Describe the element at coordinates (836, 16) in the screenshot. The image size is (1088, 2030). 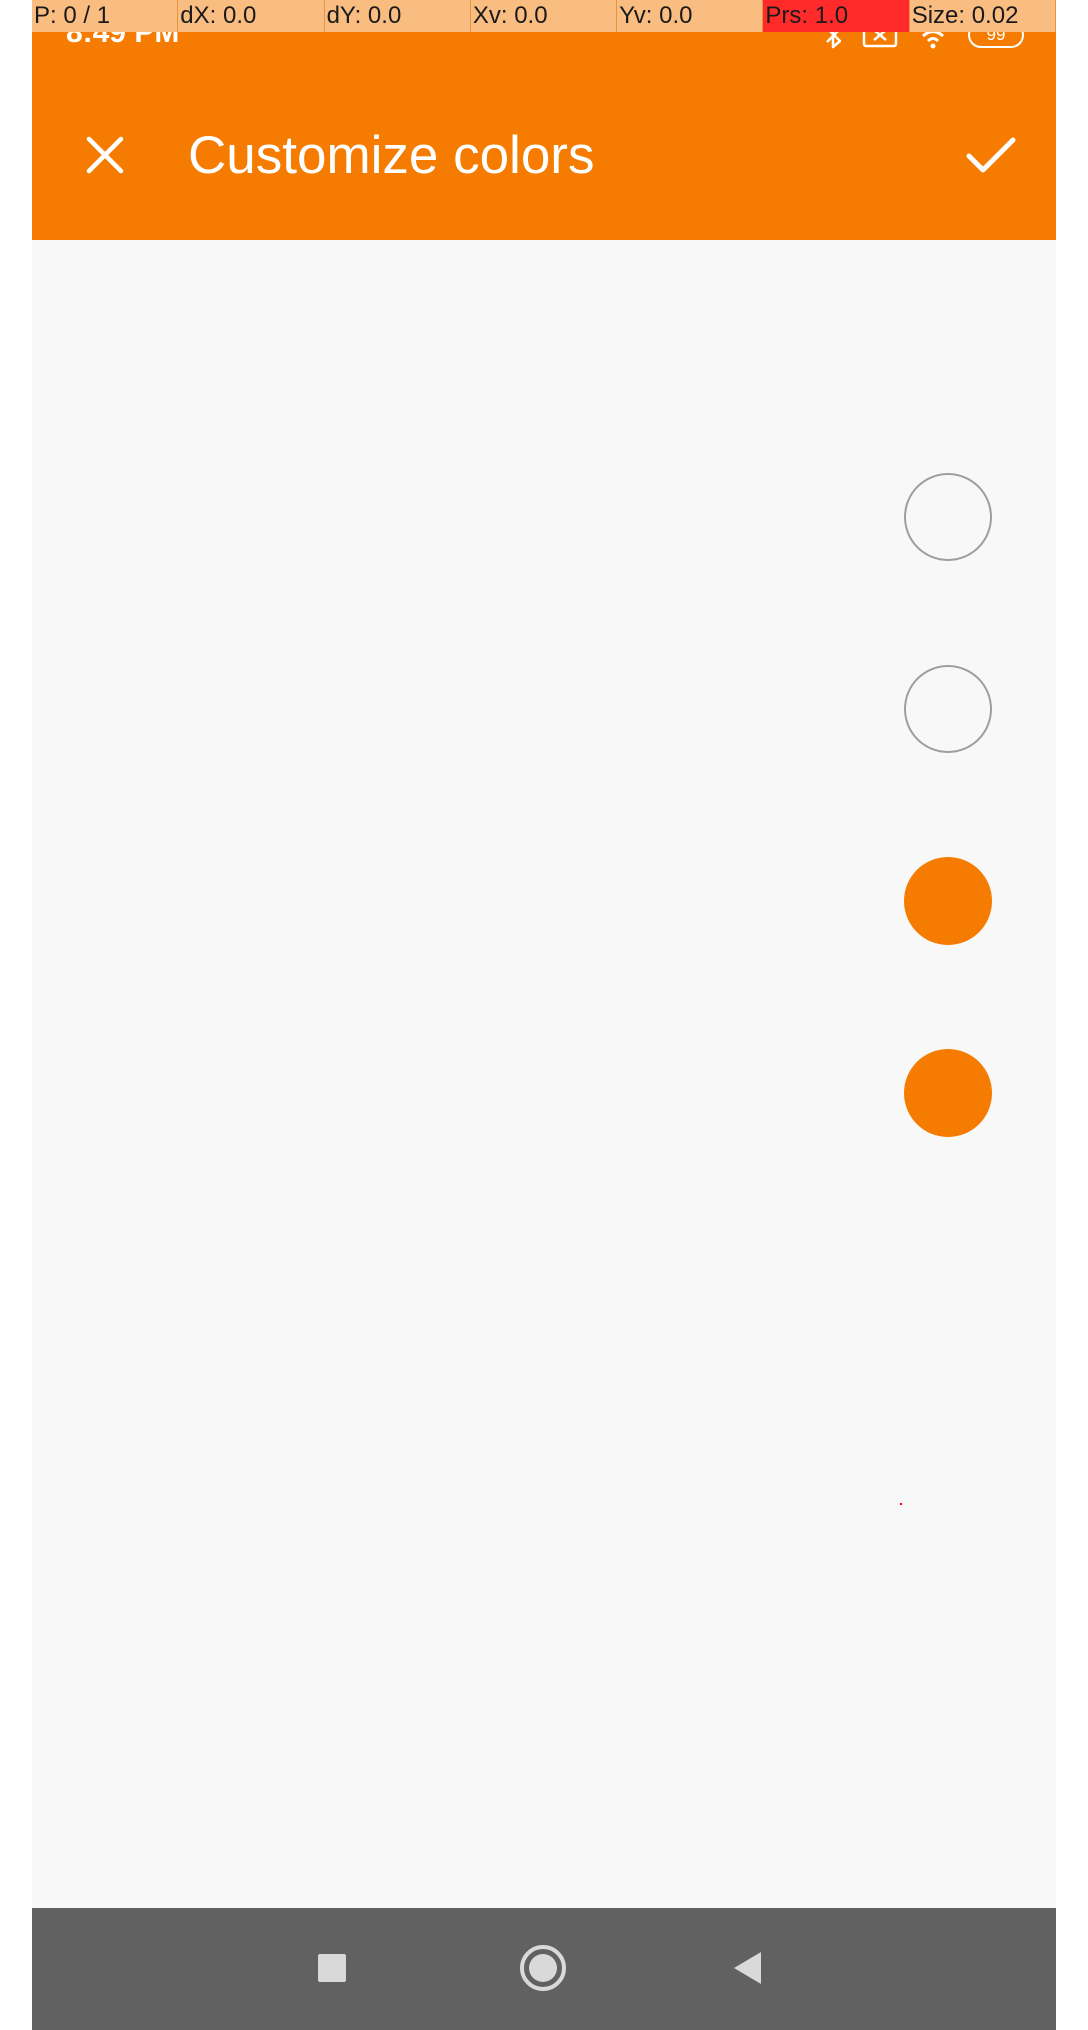
I see `debug-pressure: Prs: 1.0` at that location.